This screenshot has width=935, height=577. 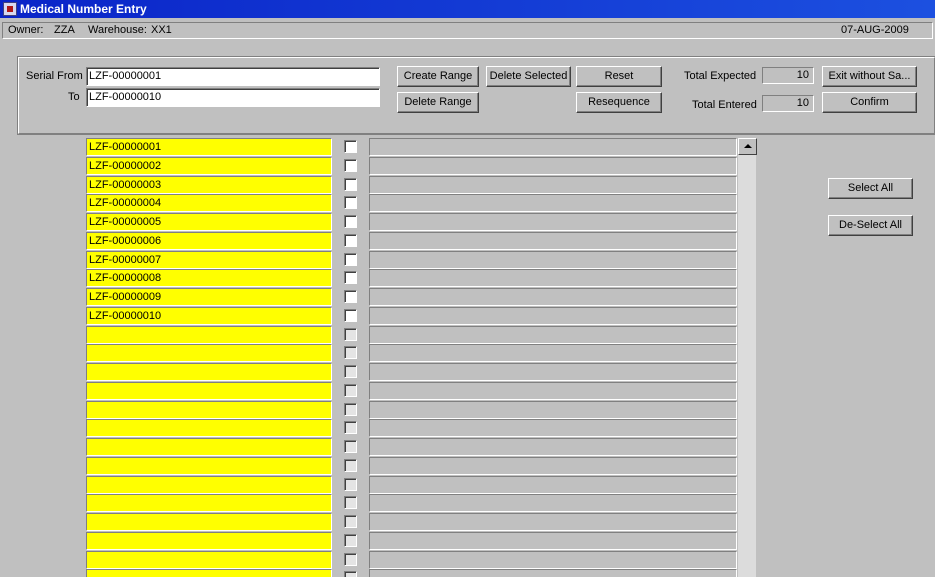 What do you see at coordinates (161, 30) in the screenshot?
I see `warehouse-value: XX1` at bounding box center [161, 30].